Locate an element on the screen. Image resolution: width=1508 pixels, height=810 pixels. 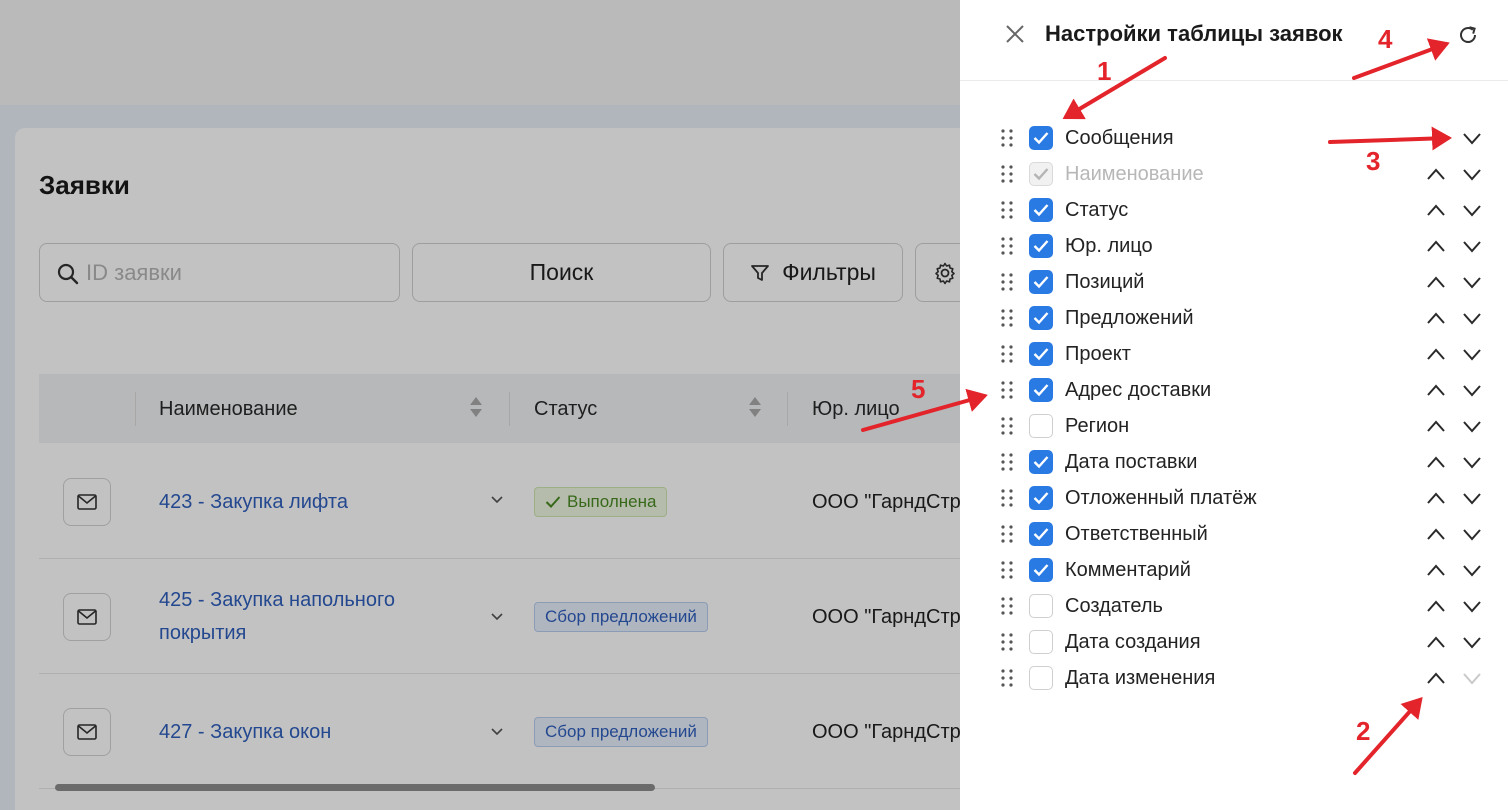
drawer-title: Настройки таблицы заявок is located at coordinates (1194, 33).